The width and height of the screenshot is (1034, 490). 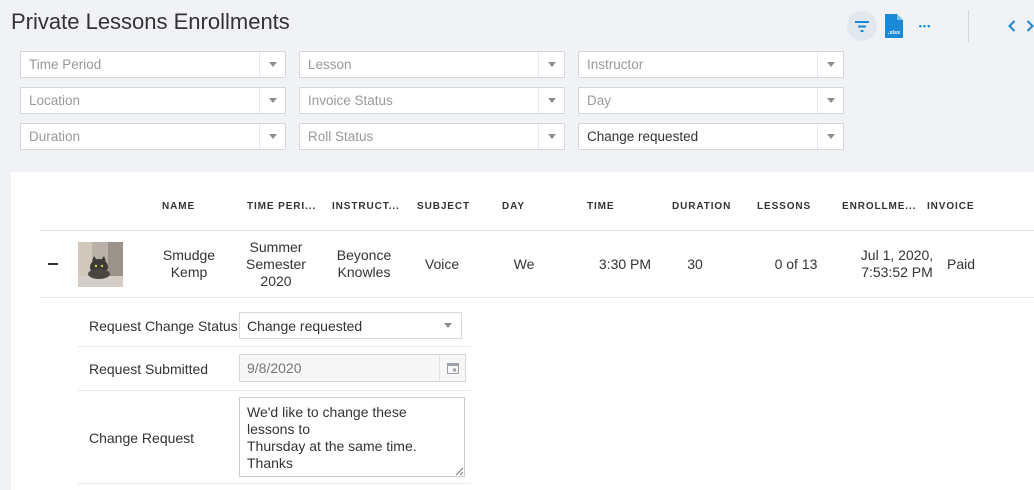 I want to click on change-request-filter: Change requested, so click(x=711, y=136).